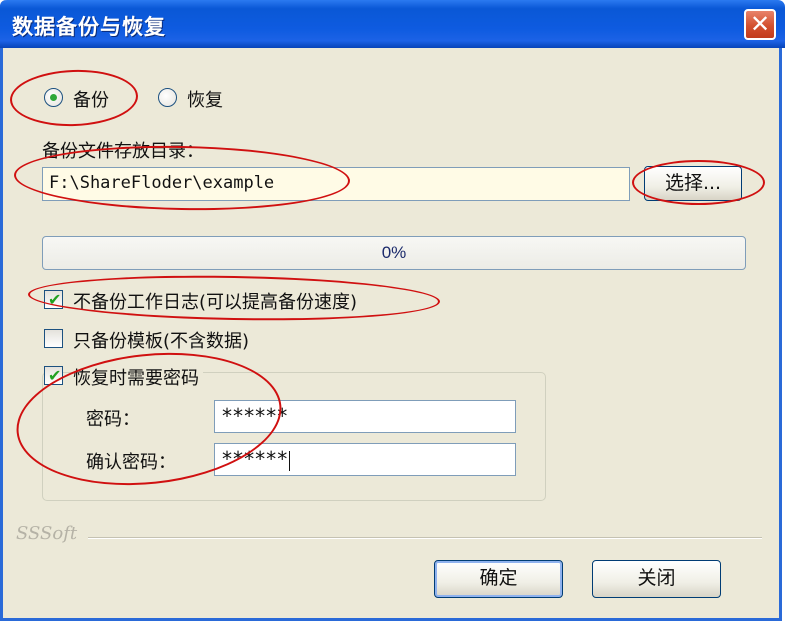  What do you see at coordinates (392, 24) in the screenshot?
I see `title-bar: 数据备份与恢复 ✕` at bounding box center [392, 24].